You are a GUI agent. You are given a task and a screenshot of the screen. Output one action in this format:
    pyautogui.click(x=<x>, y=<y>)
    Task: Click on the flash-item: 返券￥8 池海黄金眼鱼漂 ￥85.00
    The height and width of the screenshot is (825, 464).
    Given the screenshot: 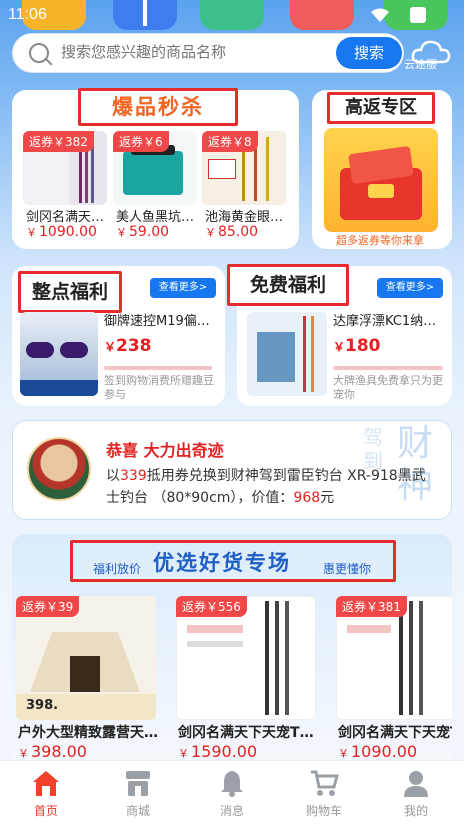 What is the action you would take?
    pyautogui.click(x=244, y=188)
    